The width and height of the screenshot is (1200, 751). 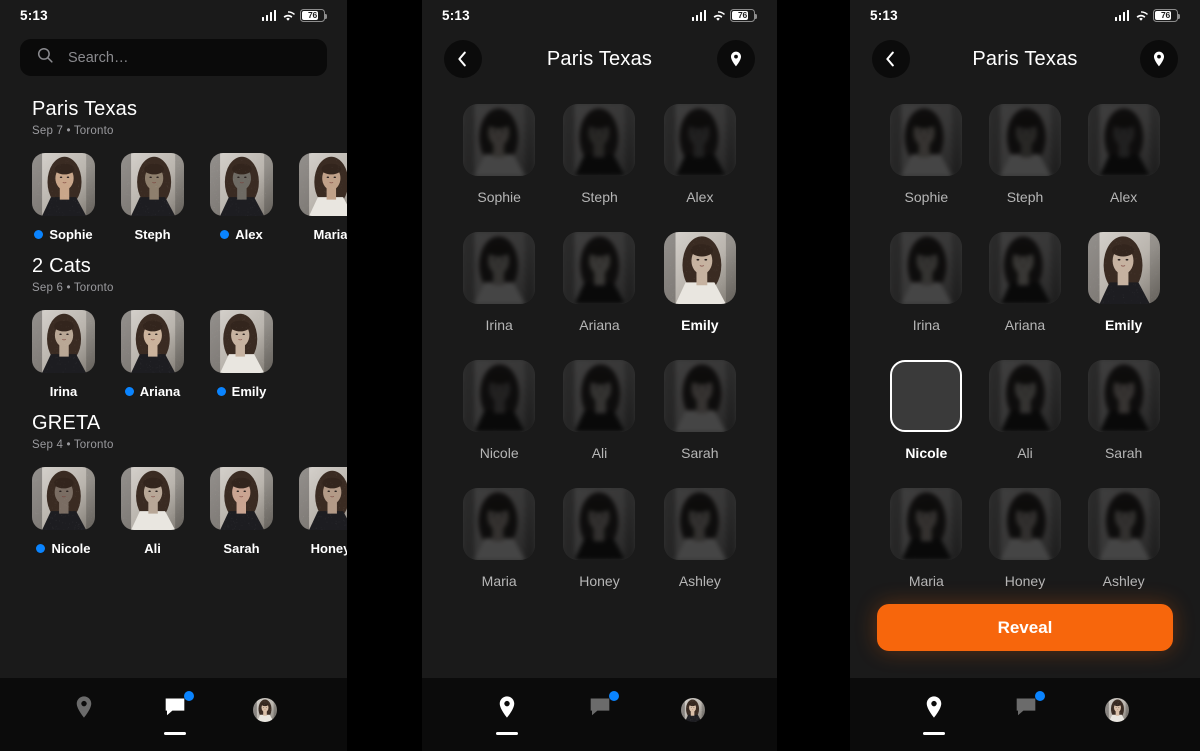 I want to click on chat-bubble-icon, so click(x=603, y=708).